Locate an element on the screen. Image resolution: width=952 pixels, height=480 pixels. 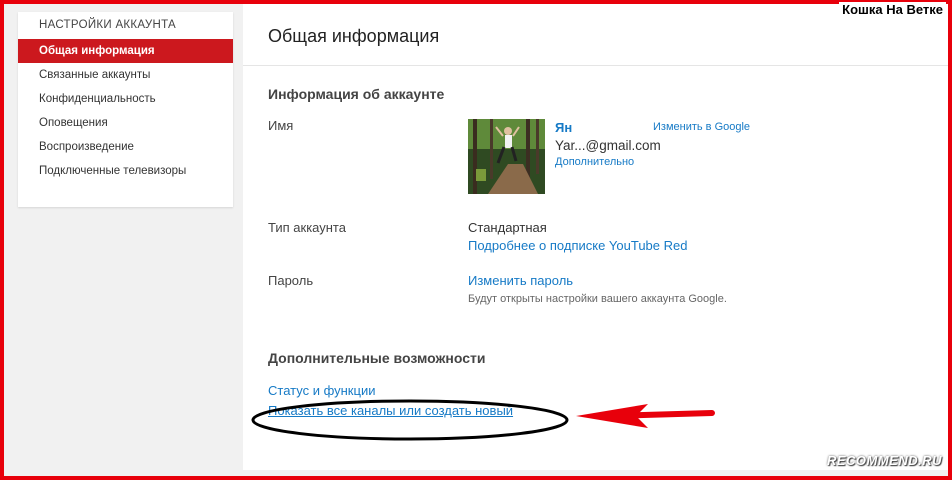
sidebar-item-notifications: Оповещения is located at coordinates (125, 123).